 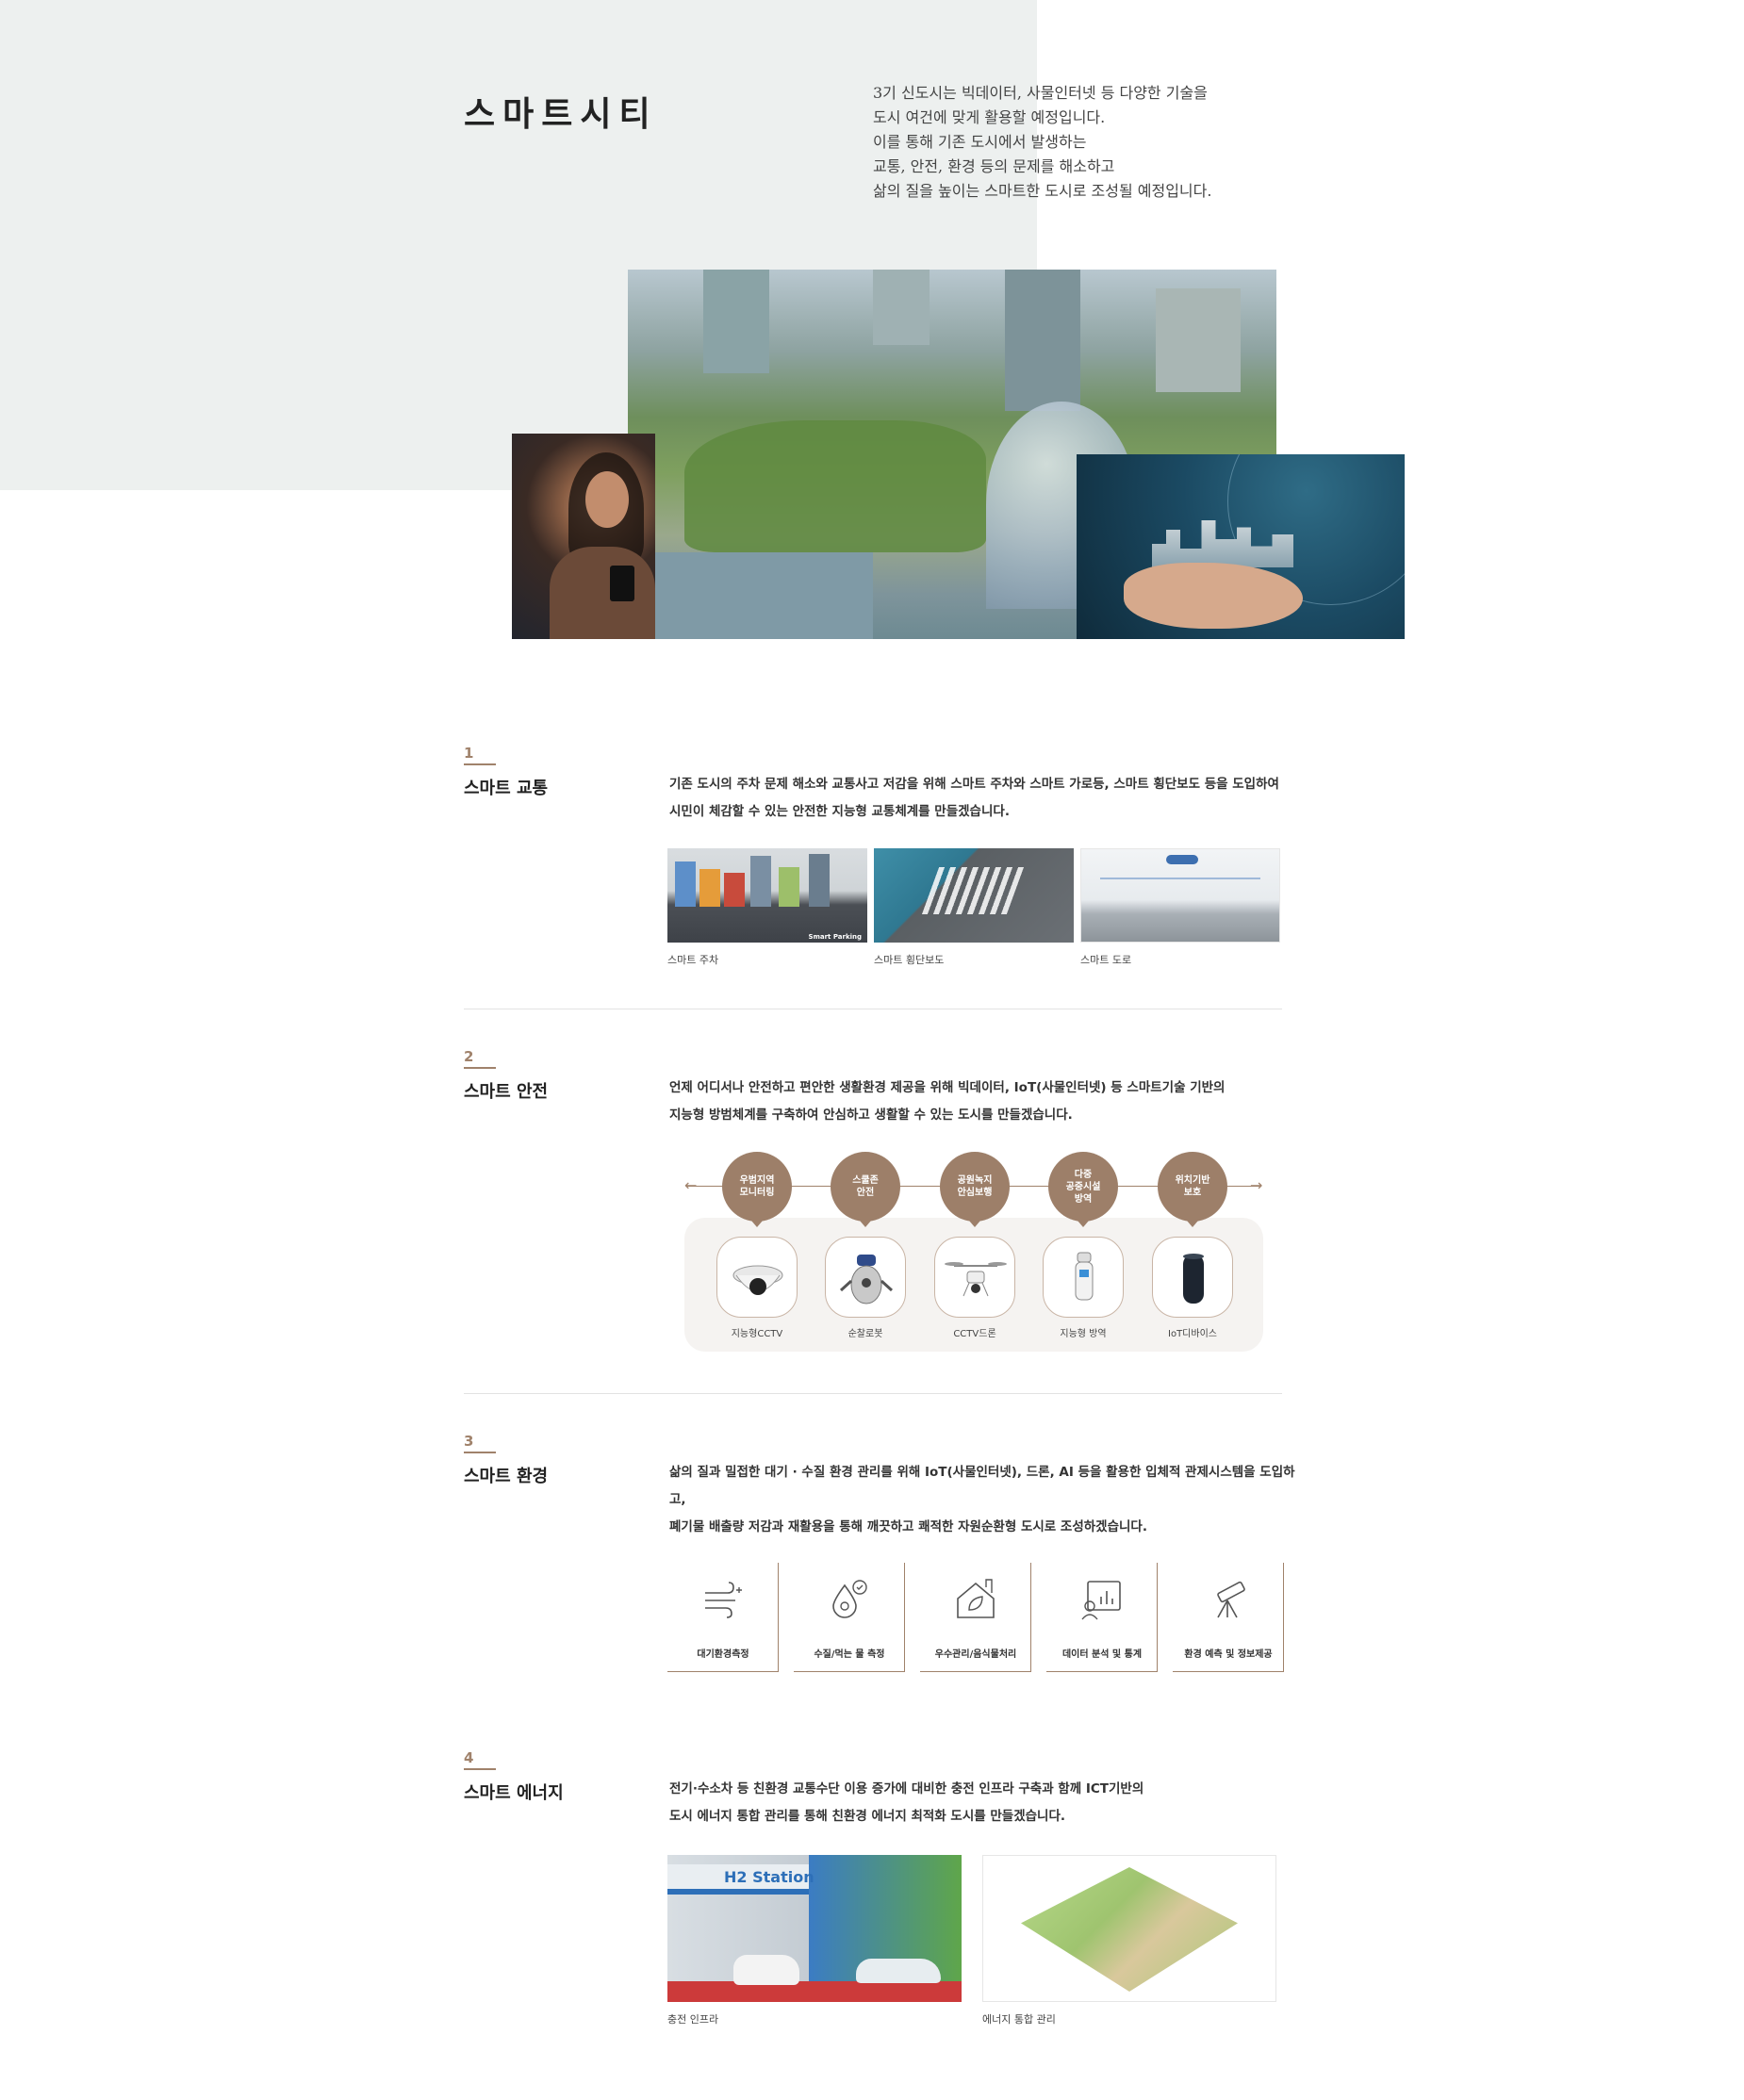 I want to click on cctv-drone-device, so click(x=974, y=1277).